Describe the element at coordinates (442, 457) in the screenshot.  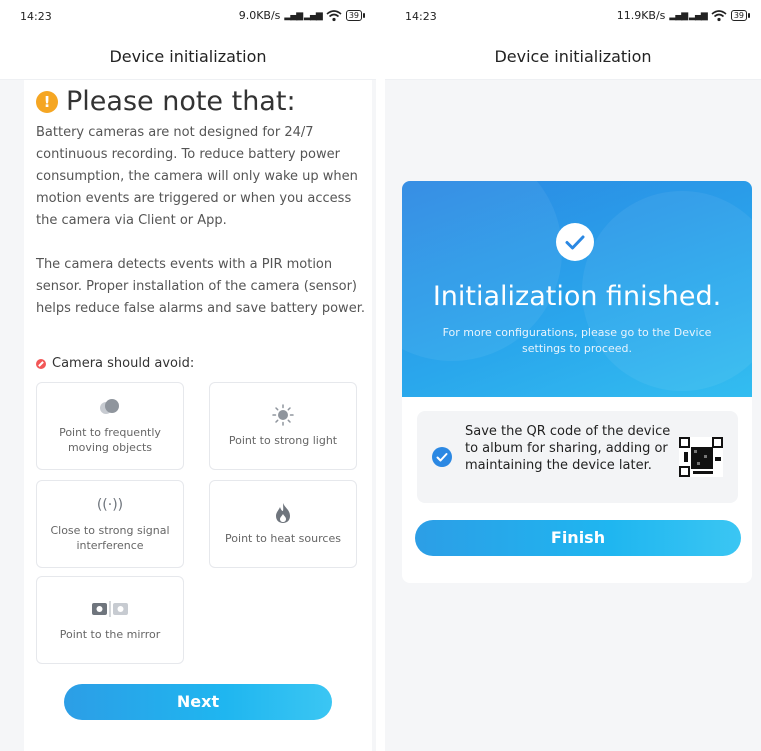
I see `checkbox-checked-icon` at that location.